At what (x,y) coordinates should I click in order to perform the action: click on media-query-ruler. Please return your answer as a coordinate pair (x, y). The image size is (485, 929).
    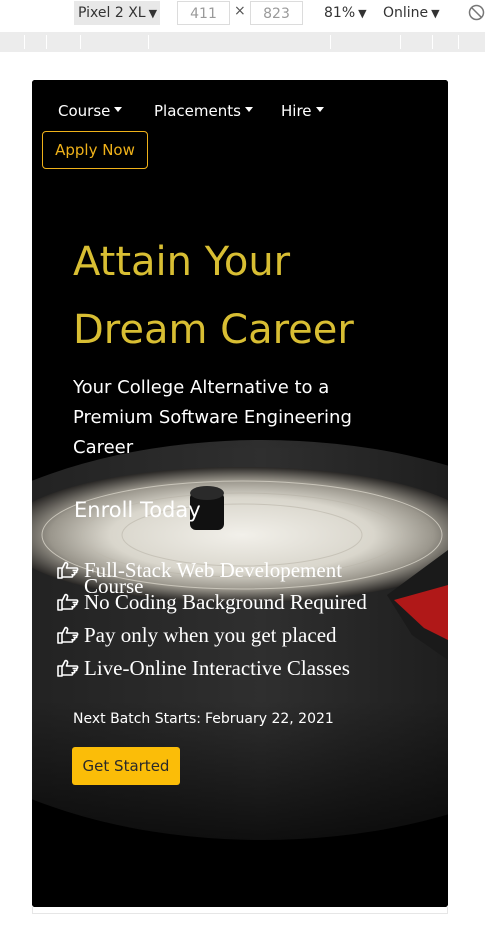
    Looking at the image, I should click on (242, 42).